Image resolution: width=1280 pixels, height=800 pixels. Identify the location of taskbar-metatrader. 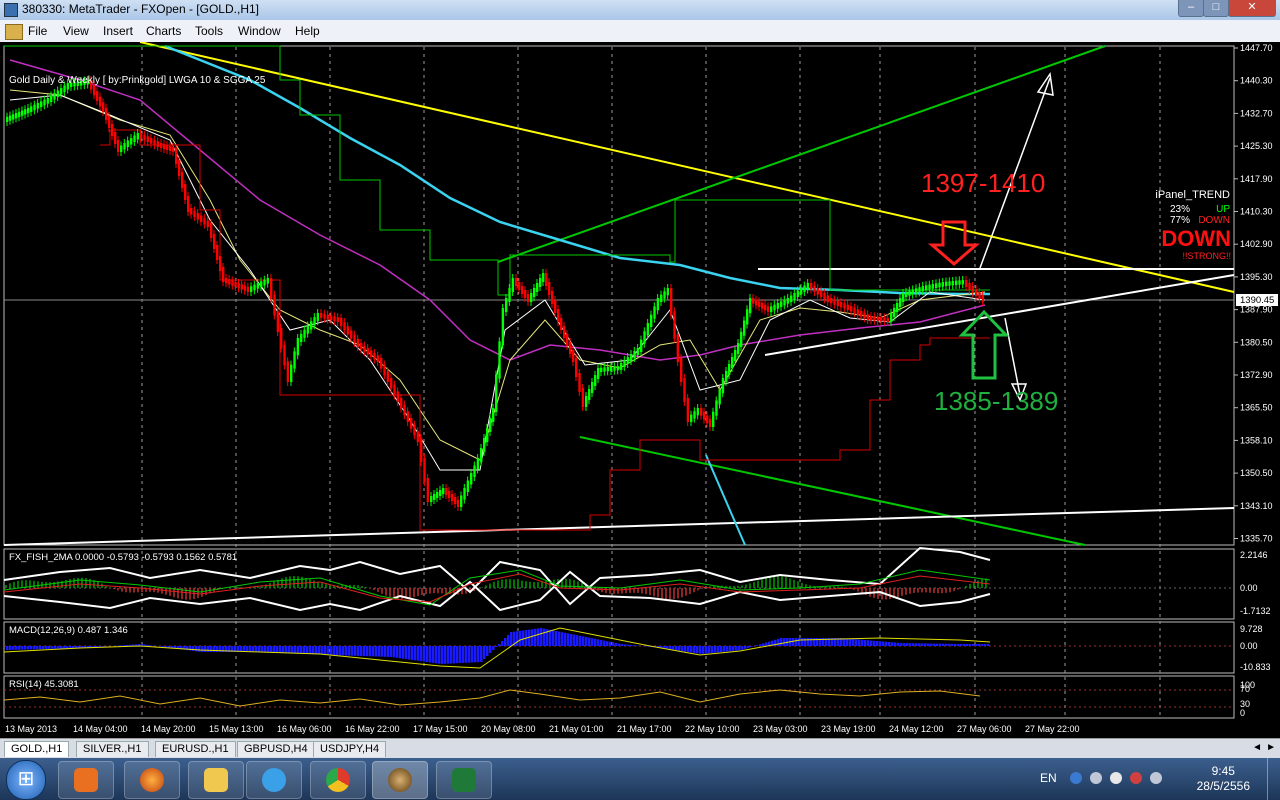
(400, 780).